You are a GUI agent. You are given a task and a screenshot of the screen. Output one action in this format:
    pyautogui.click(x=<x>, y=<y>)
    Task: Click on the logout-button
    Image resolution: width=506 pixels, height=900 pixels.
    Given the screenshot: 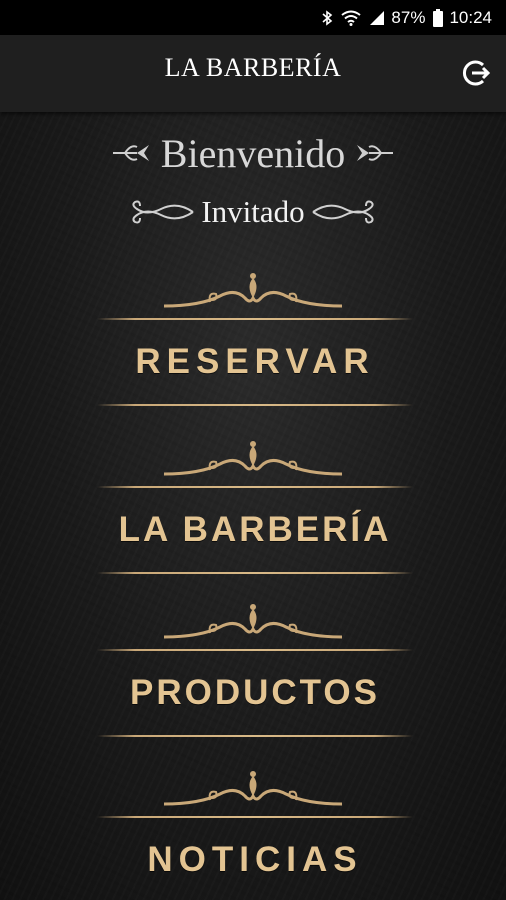 What is the action you would take?
    pyautogui.click(x=476, y=73)
    